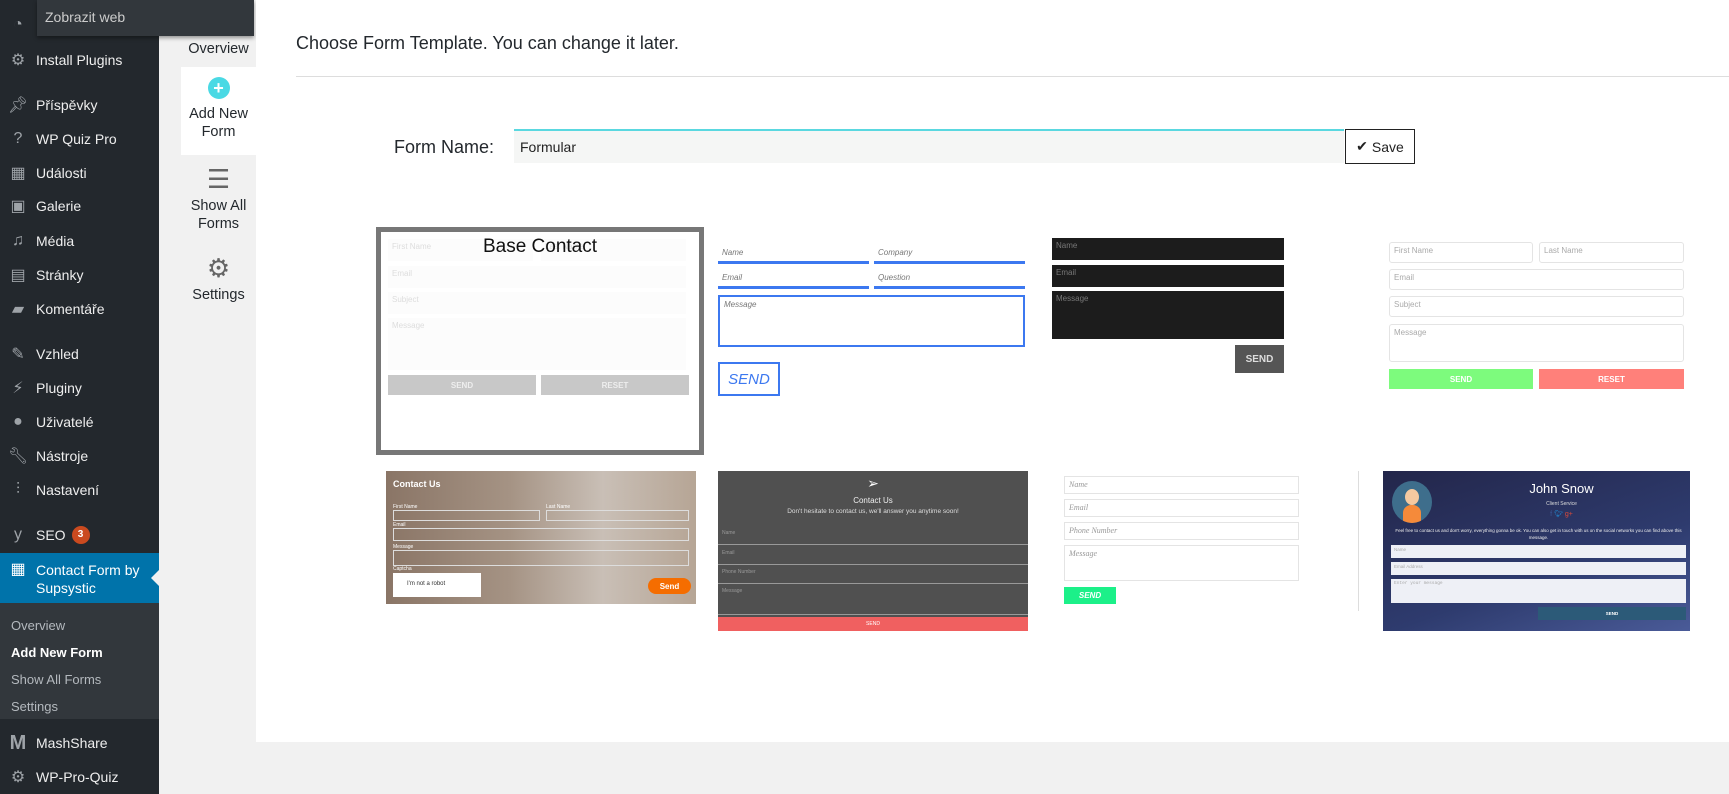 Image resolution: width=1729 pixels, height=794 pixels. What do you see at coordinates (79, 777) in the screenshot?
I see `menu-item-wp-pro-quiz: ⚙ WP-Pro-Quiz` at bounding box center [79, 777].